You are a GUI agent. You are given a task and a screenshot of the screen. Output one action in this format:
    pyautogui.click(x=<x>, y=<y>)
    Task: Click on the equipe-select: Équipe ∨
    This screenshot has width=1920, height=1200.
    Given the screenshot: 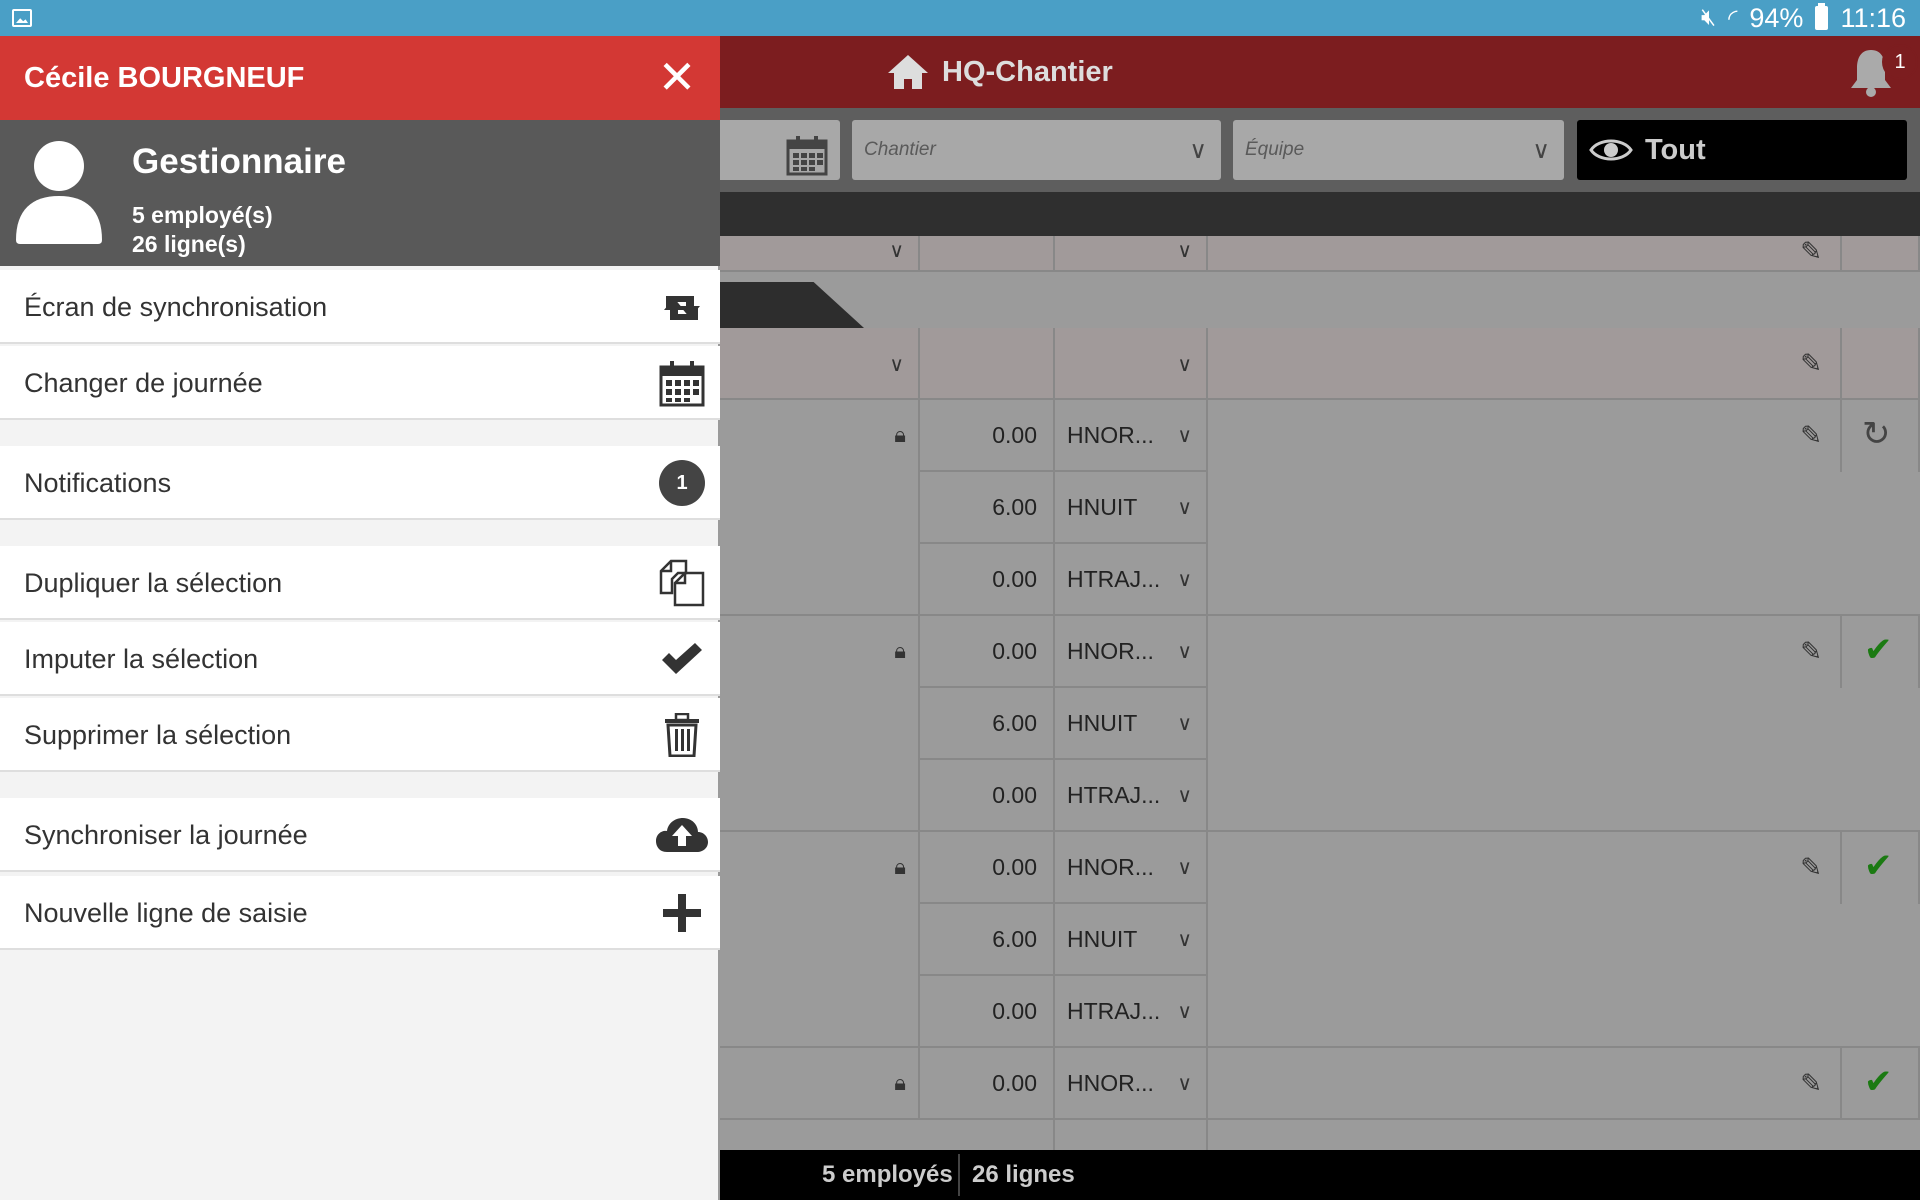 What is the action you would take?
    pyautogui.click(x=1398, y=150)
    